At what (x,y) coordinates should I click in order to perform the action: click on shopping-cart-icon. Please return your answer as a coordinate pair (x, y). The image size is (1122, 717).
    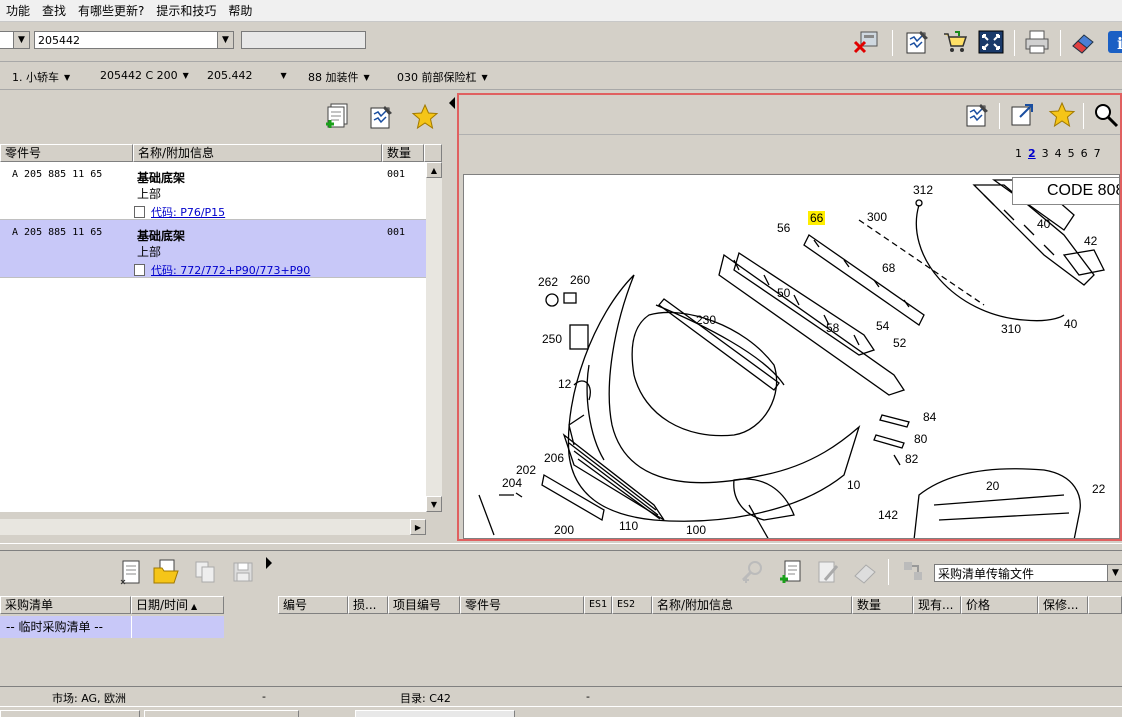
    Looking at the image, I should click on (955, 42).